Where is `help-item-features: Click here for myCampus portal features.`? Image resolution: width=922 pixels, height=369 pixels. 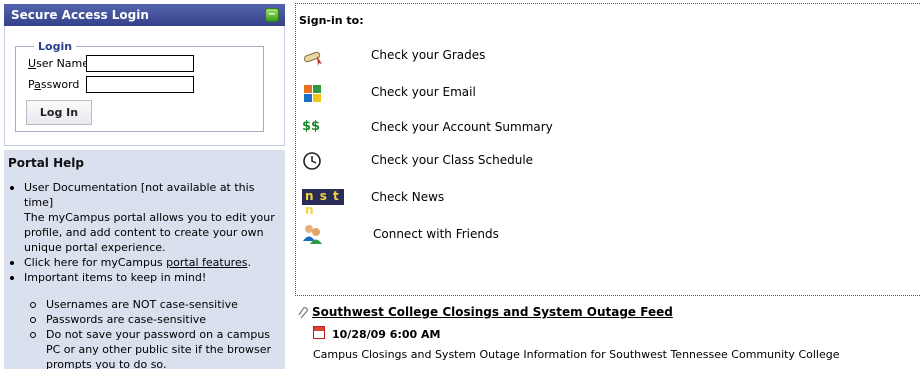 help-item-features: Click here for myCampus portal features. is located at coordinates (144, 262).